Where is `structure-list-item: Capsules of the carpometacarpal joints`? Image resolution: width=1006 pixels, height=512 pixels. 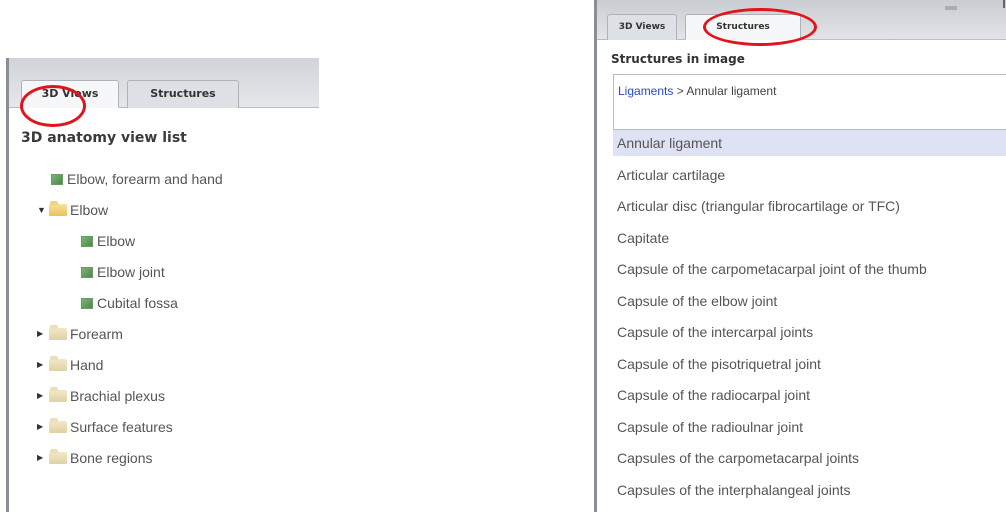 structure-list-item: Capsules of the carpometacarpal joints is located at coordinates (809, 458).